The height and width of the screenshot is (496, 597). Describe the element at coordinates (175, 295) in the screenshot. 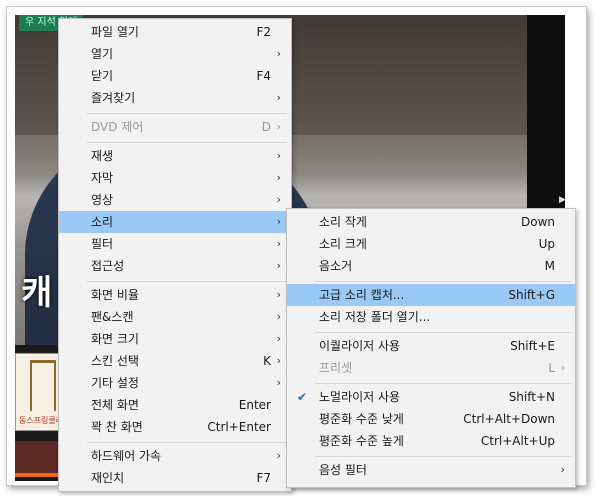

I see `menu-item-aspect-ratio: 화면 비율 ›` at that location.